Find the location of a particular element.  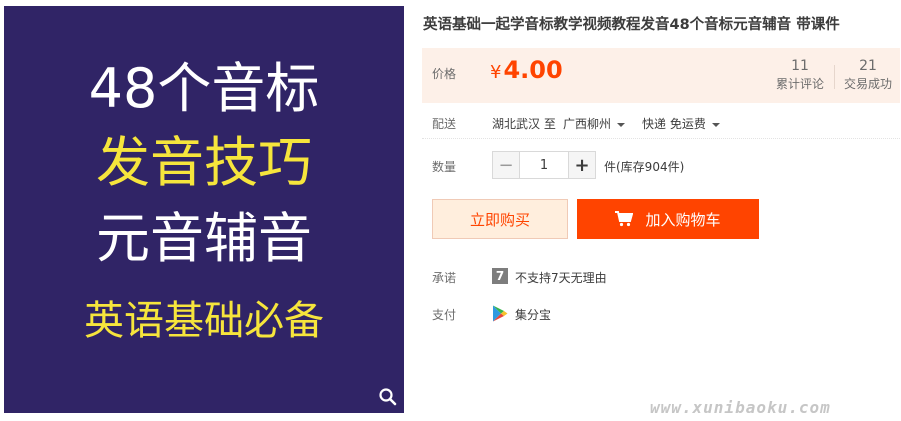

sales-count-stat: 21 交易成功 is located at coordinates (868, 75).